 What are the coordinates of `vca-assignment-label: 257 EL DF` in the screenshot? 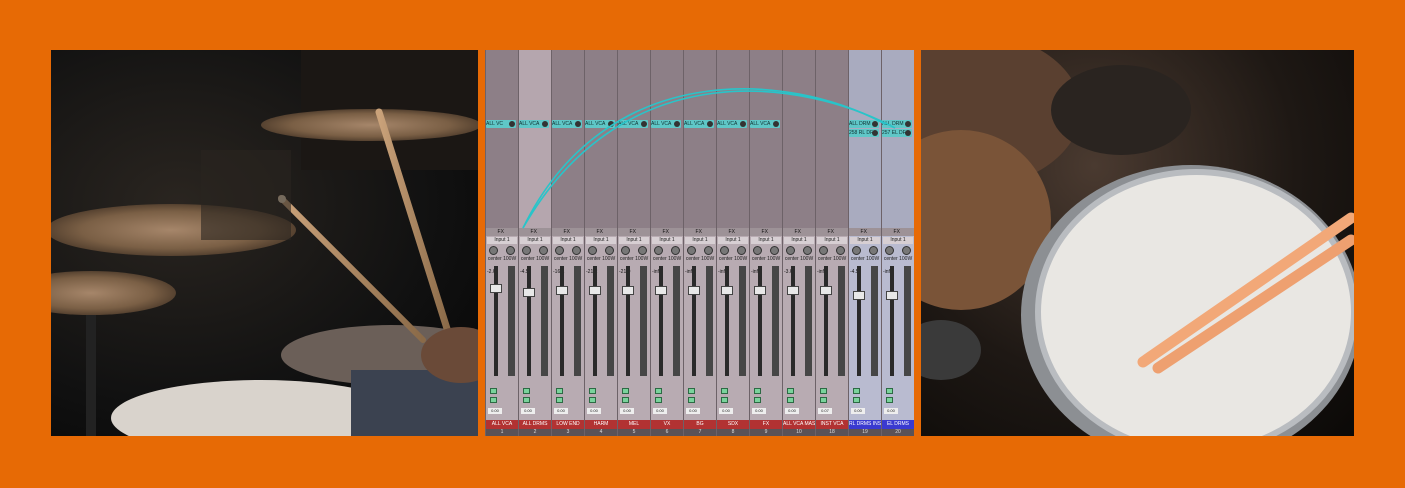 It's located at (897, 133).